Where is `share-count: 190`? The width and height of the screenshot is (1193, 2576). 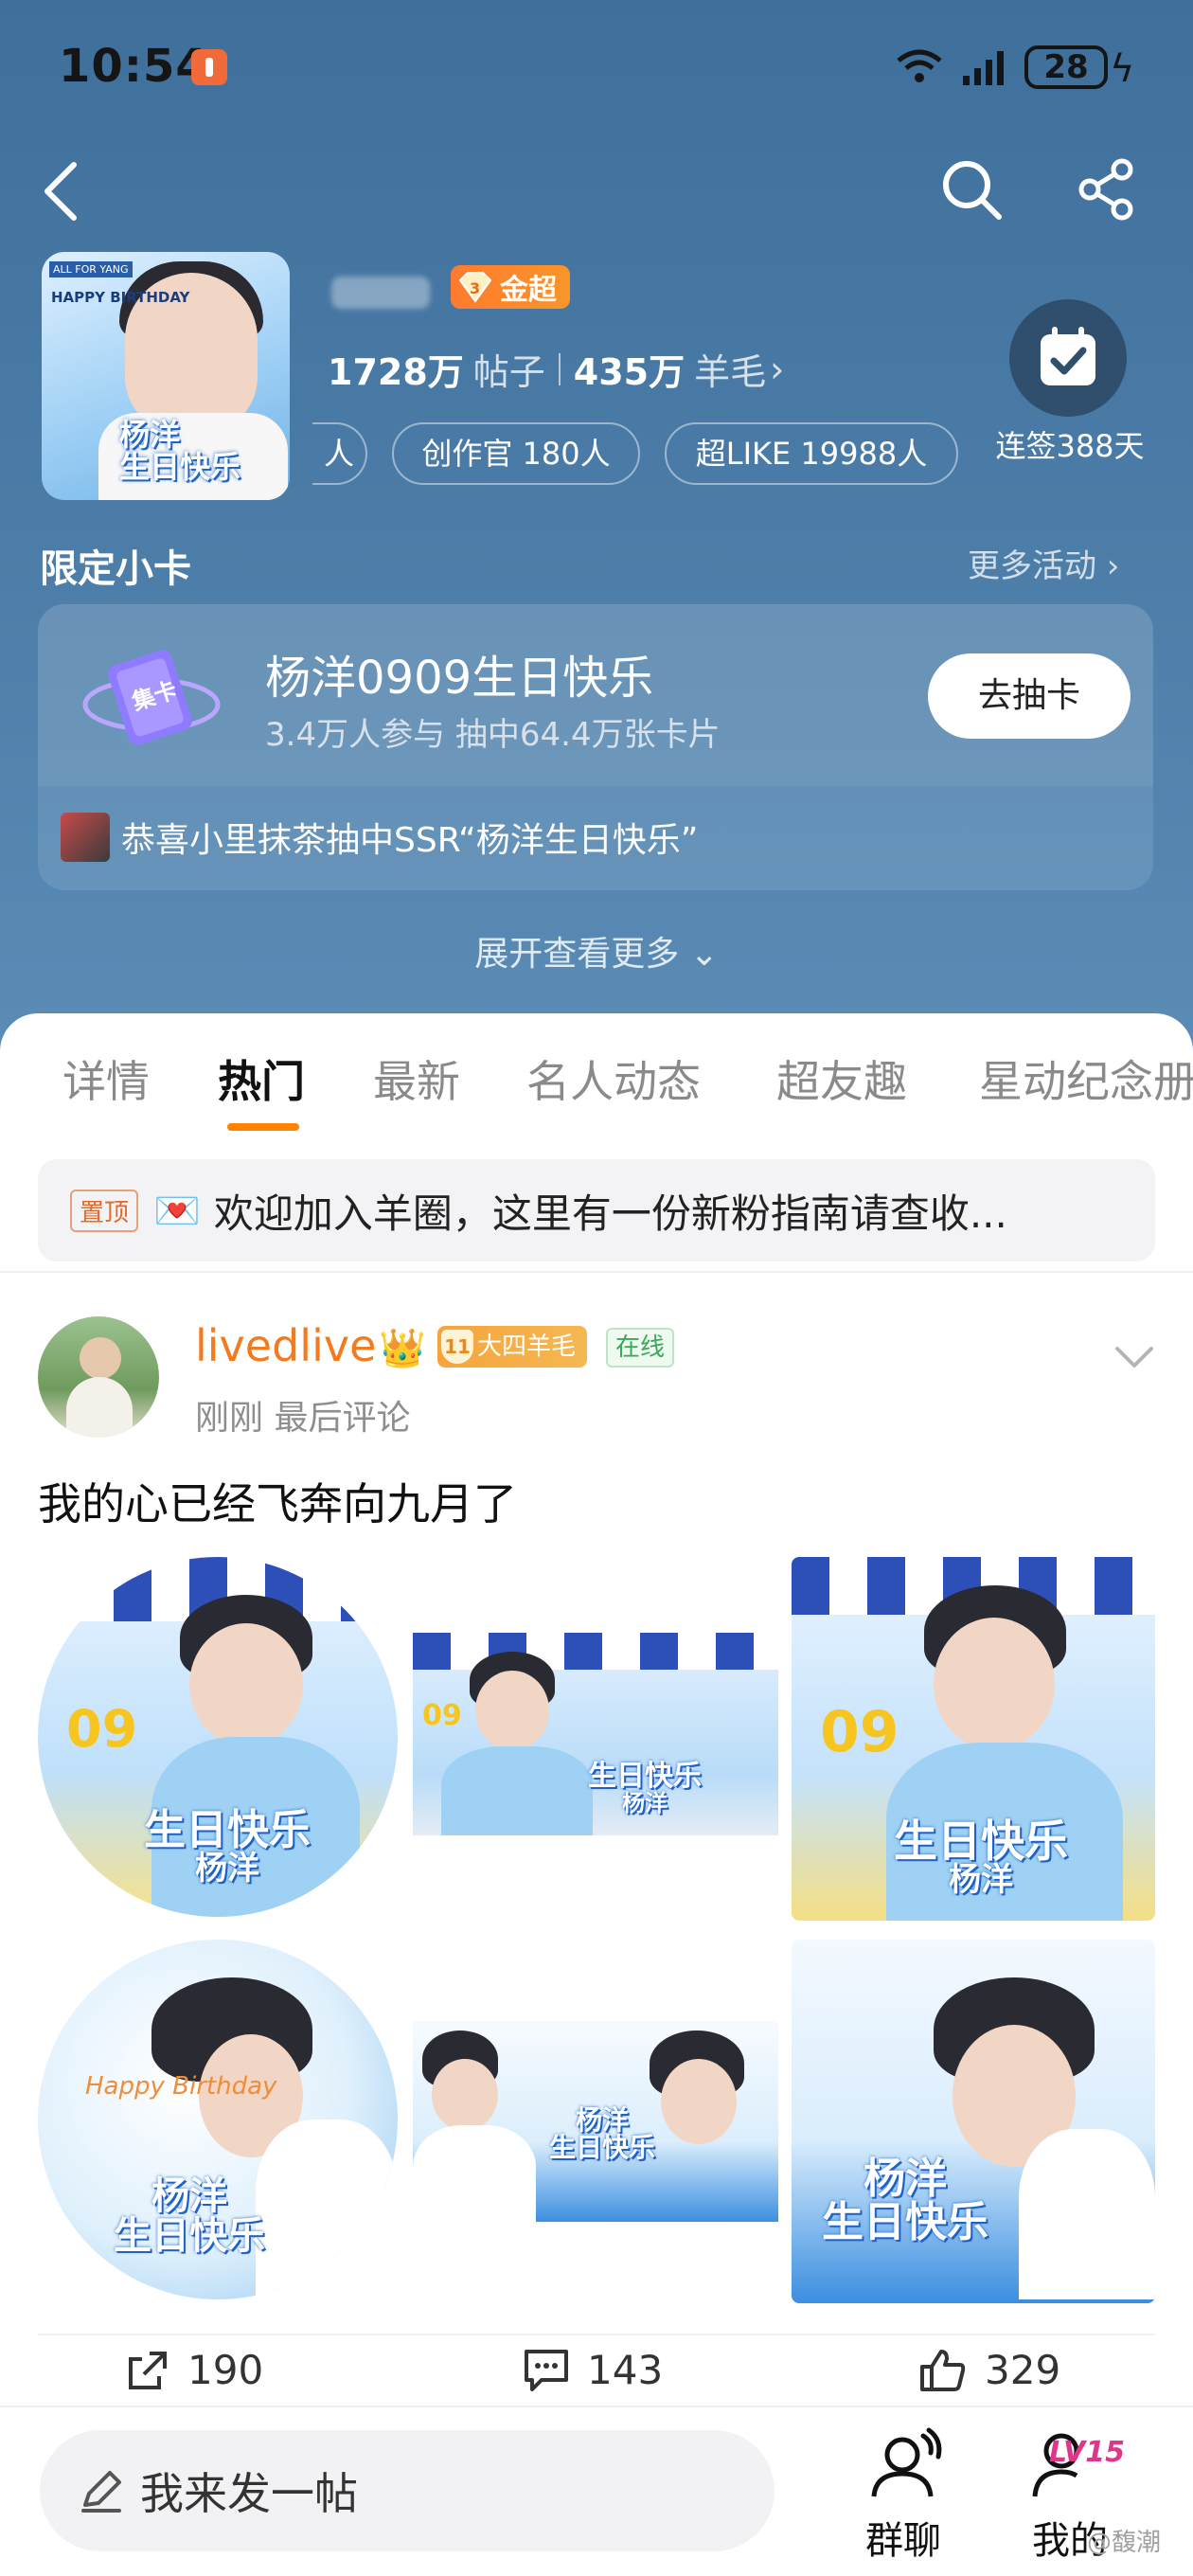
share-count: 190 is located at coordinates (225, 2370).